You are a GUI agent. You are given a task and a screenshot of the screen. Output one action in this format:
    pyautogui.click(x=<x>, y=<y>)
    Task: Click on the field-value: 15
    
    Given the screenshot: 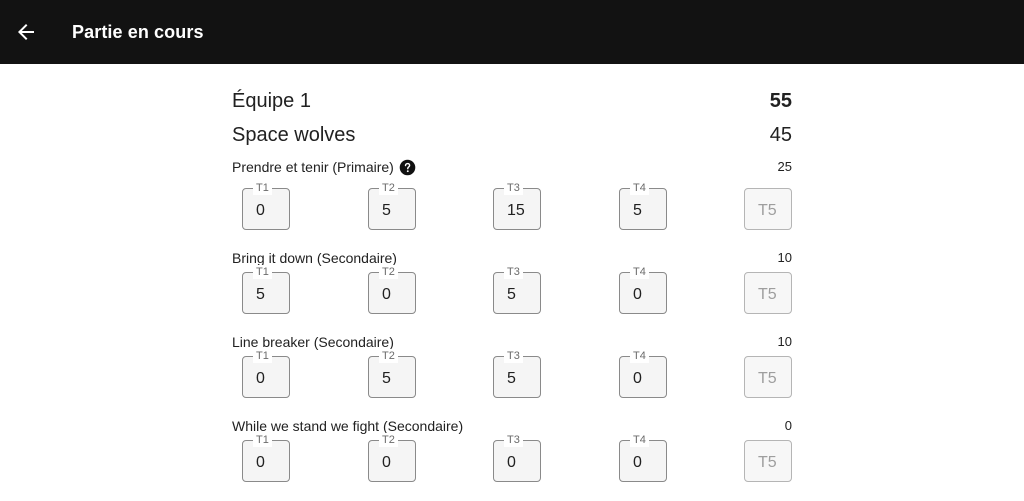 What is the action you would take?
    pyautogui.click(x=516, y=210)
    